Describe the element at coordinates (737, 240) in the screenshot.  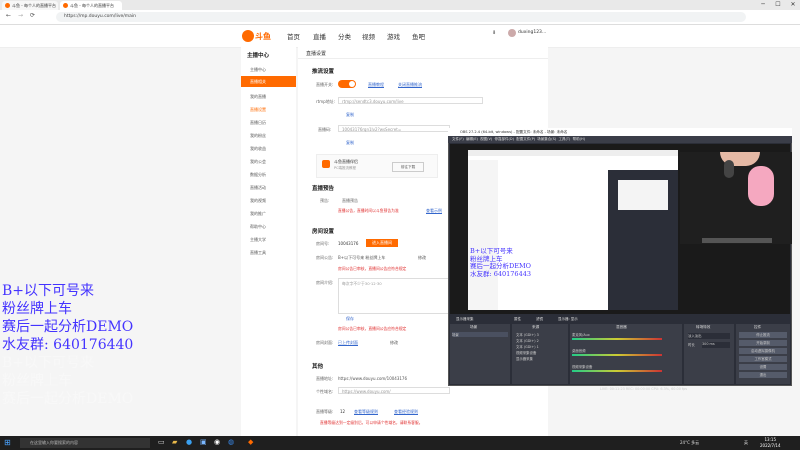
I see `webcam-keyboard` at that location.